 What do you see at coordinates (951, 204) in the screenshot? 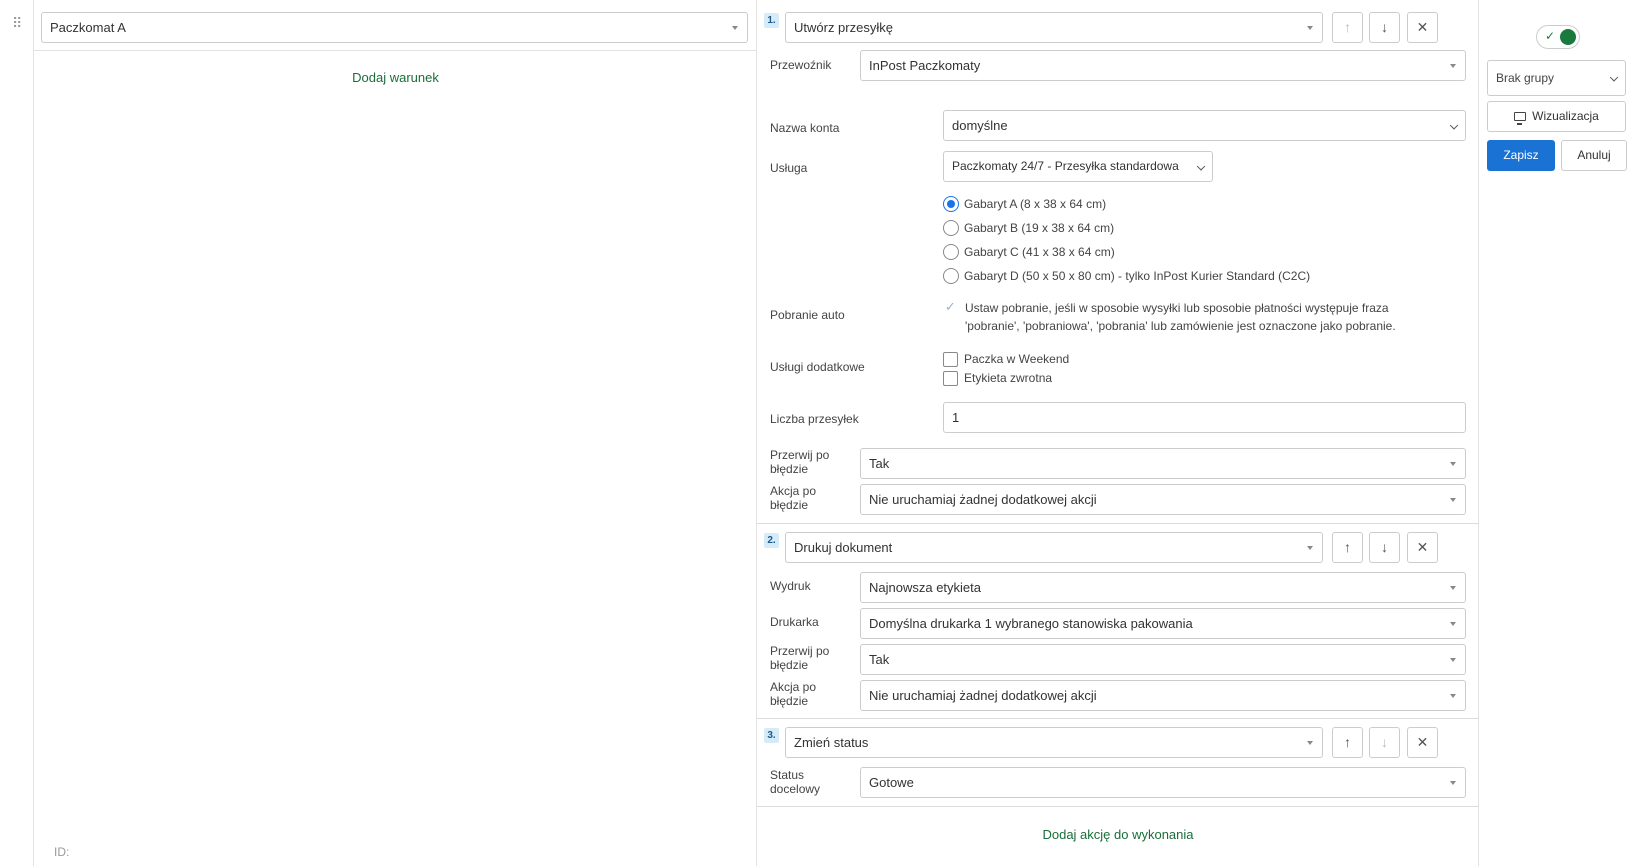
I see `radio-selected` at bounding box center [951, 204].